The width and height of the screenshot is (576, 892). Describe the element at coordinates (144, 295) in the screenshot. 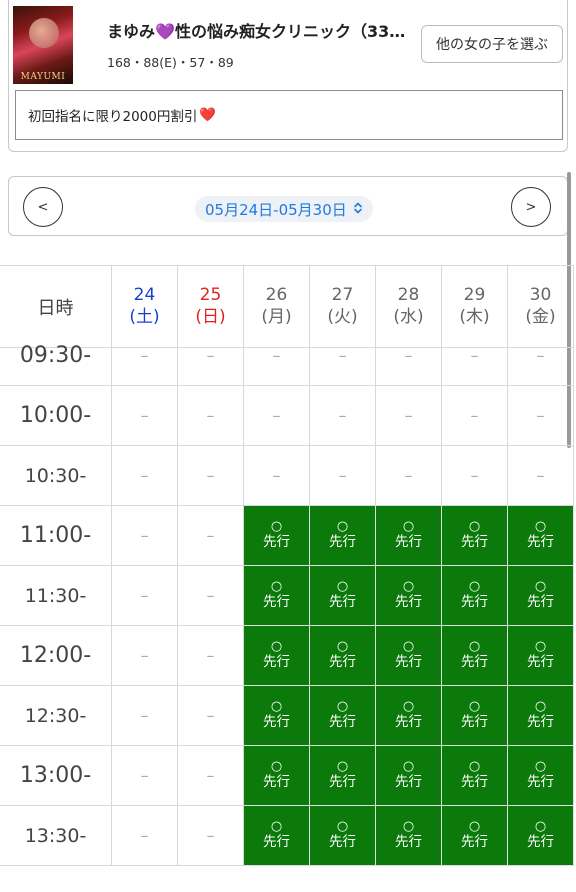

I see `day-date: 24` at that location.